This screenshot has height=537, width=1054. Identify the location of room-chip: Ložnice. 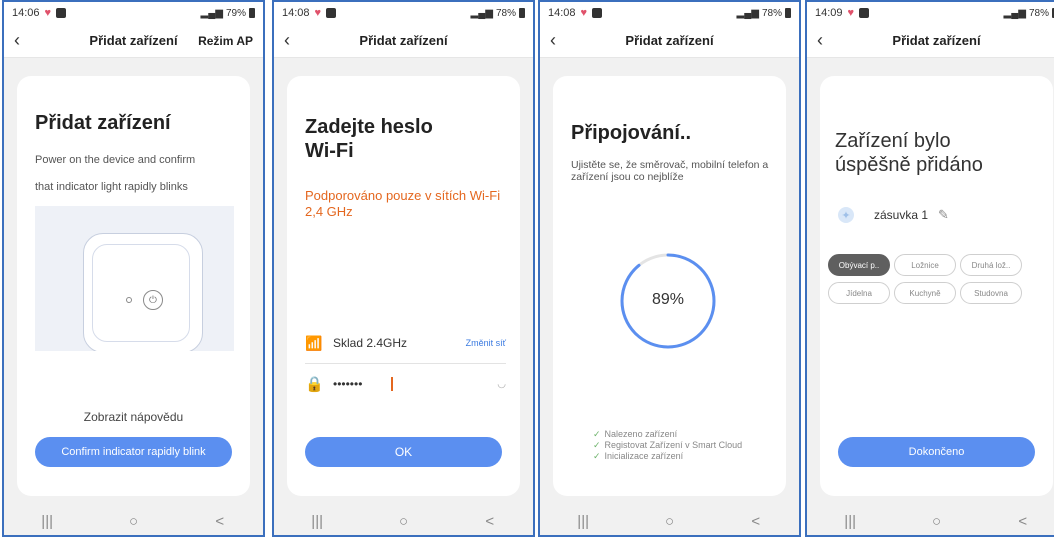
(925, 265).